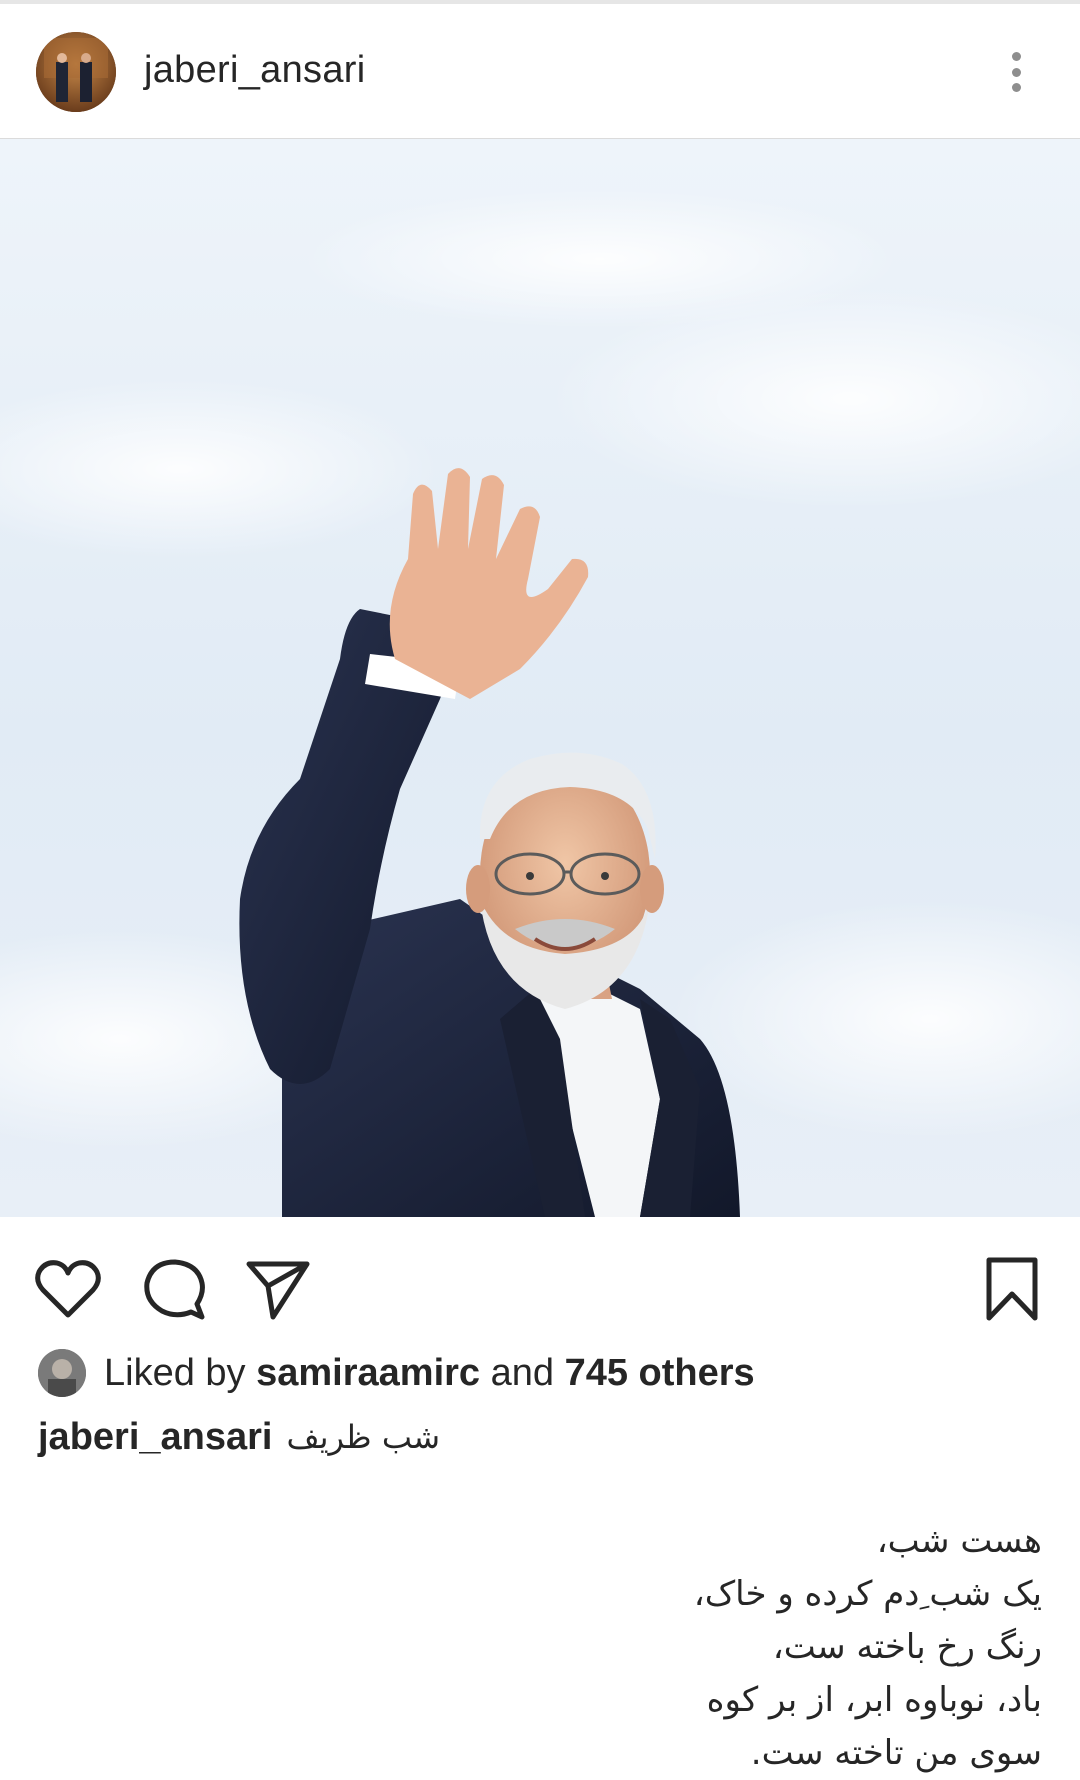  Describe the element at coordinates (175, 1372) in the screenshot. I see `likes-prefix: Liked by` at that location.